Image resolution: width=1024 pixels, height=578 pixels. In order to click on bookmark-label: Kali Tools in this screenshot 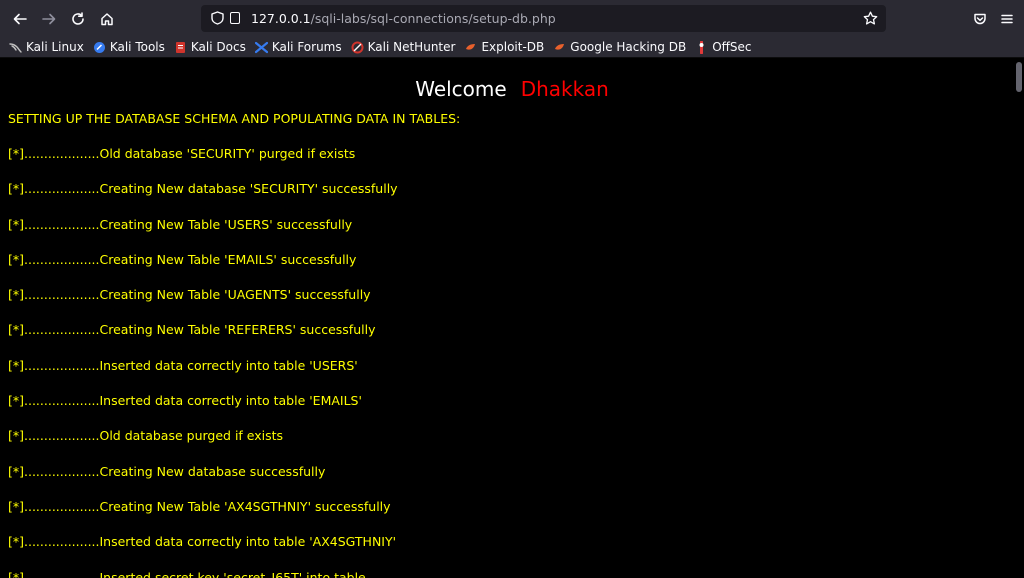, I will do `click(137, 47)`.